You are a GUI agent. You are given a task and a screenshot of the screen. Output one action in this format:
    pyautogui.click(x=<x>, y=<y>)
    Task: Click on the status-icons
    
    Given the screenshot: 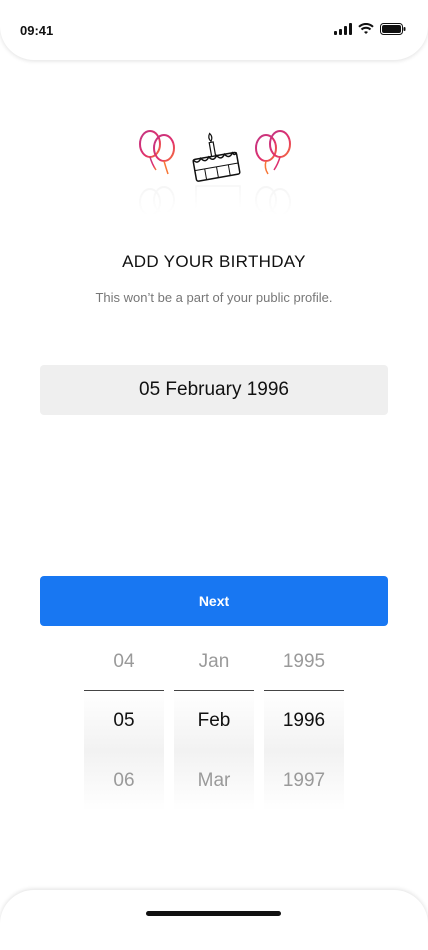 What is the action you would take?
    pyautogui.click(x=370, y=29)
    